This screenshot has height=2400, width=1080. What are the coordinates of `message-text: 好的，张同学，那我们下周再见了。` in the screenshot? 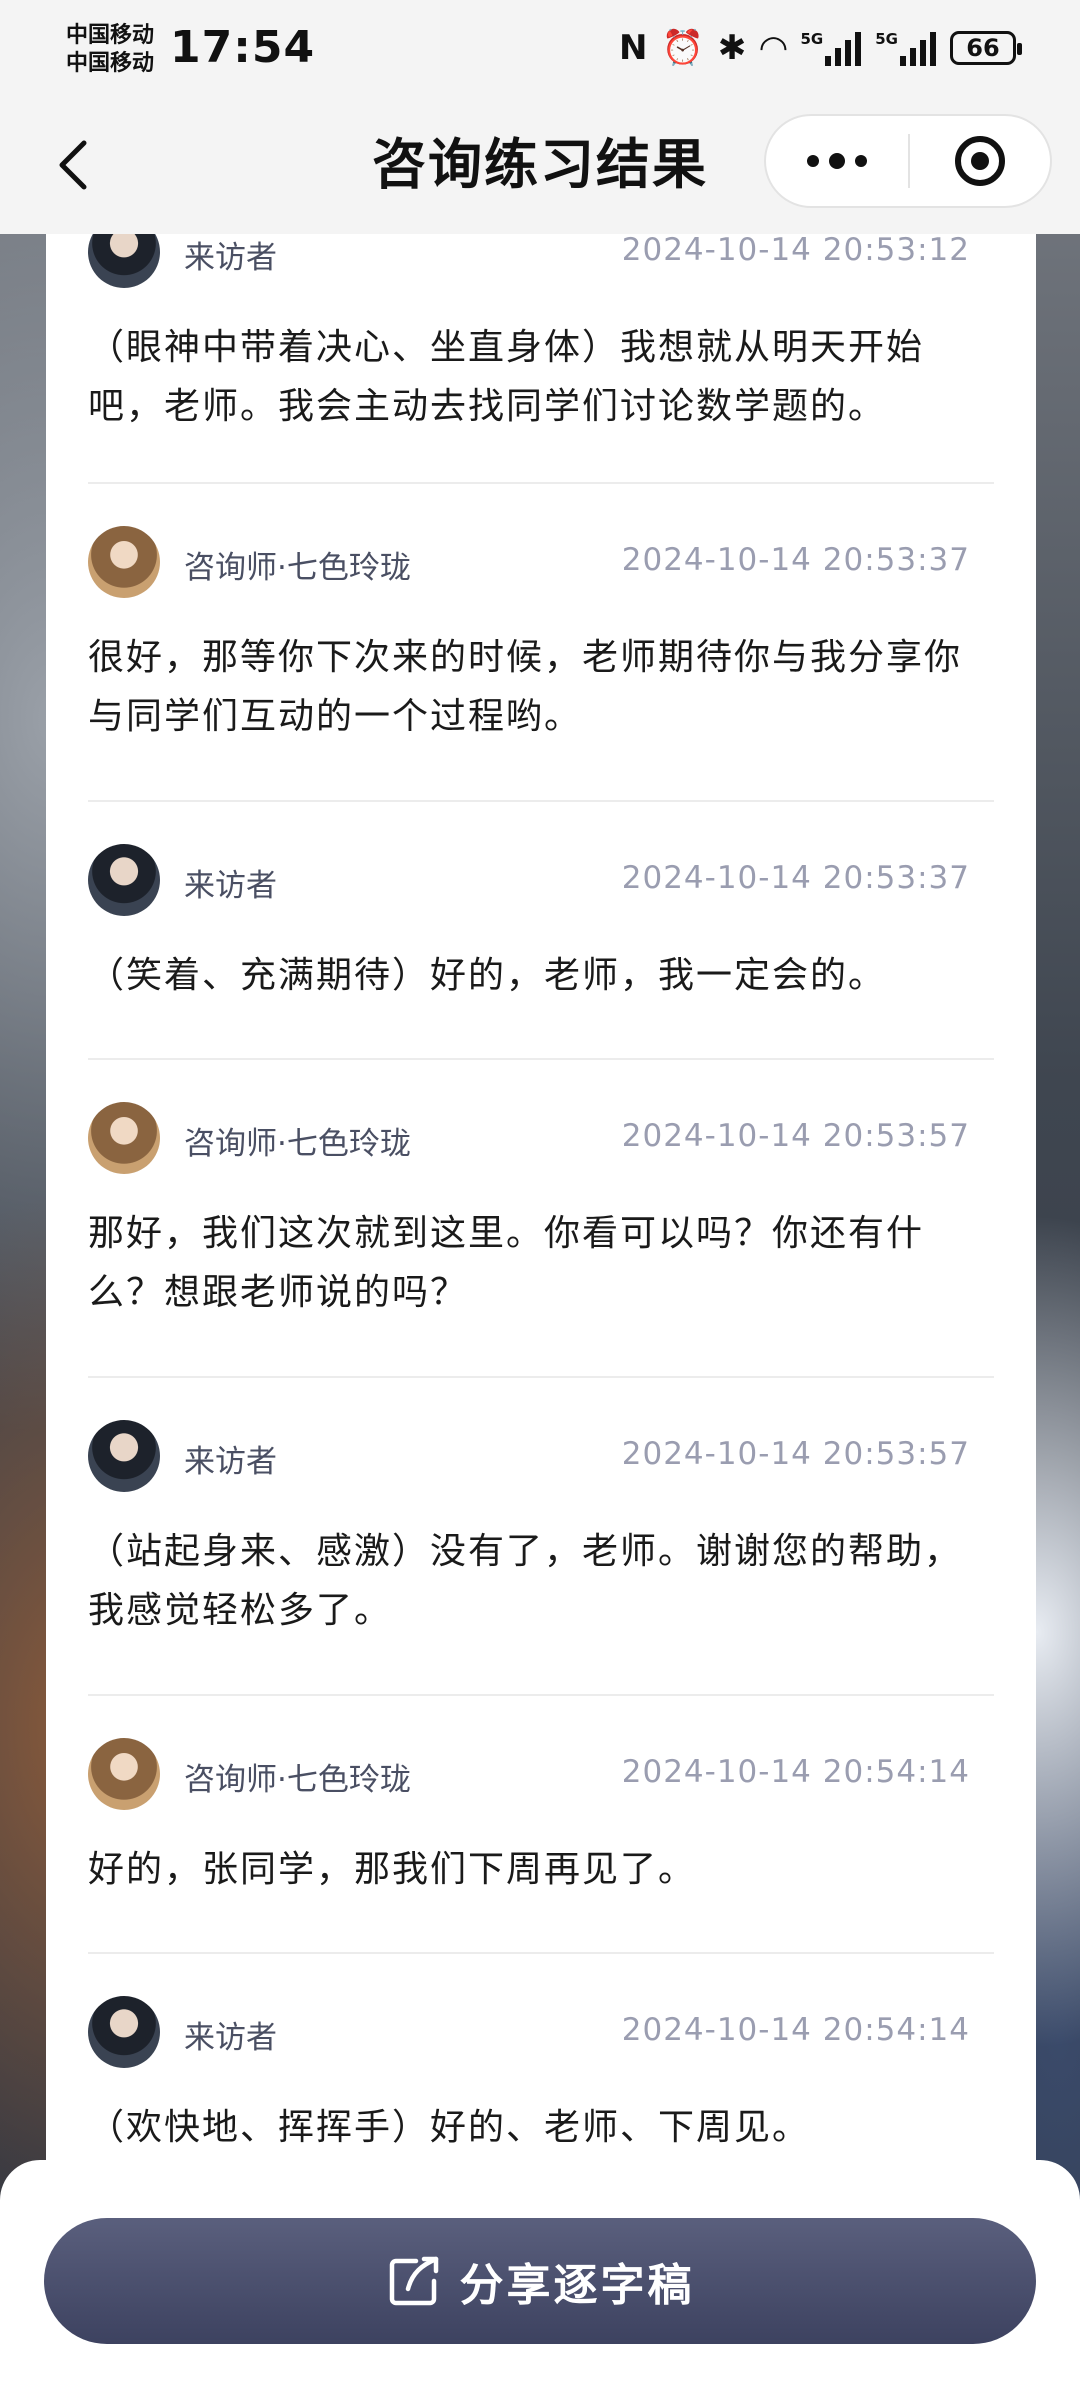 It's located at (392, 1869).